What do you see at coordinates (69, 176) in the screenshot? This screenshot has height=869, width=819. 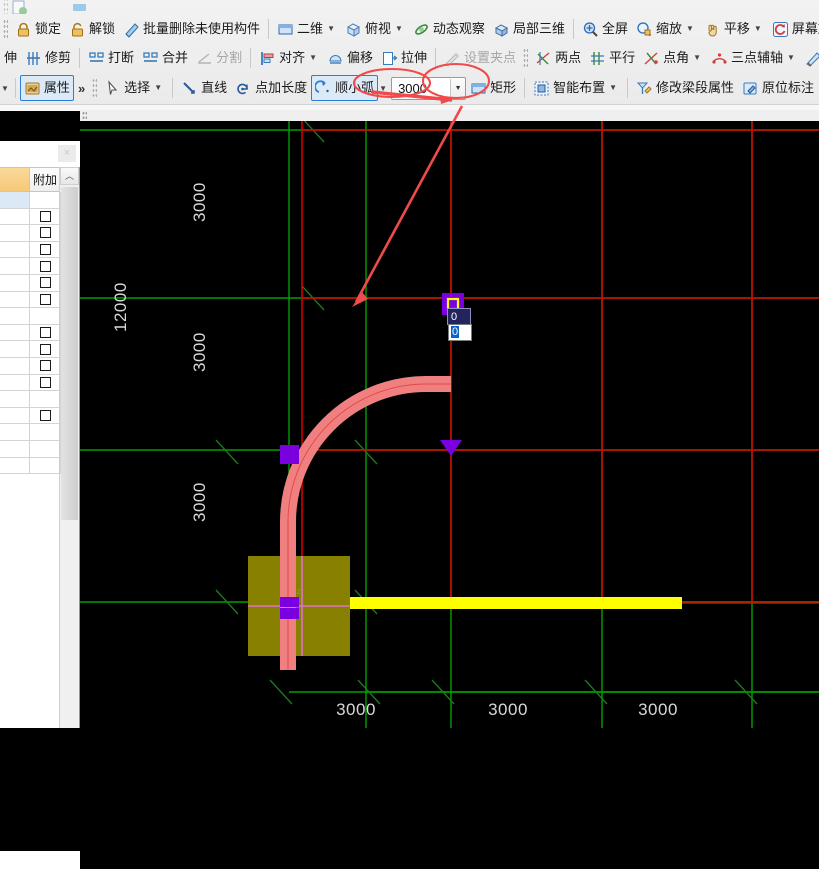 I see `scroll-up-icon: ︿` at bounding box center [69, 176].